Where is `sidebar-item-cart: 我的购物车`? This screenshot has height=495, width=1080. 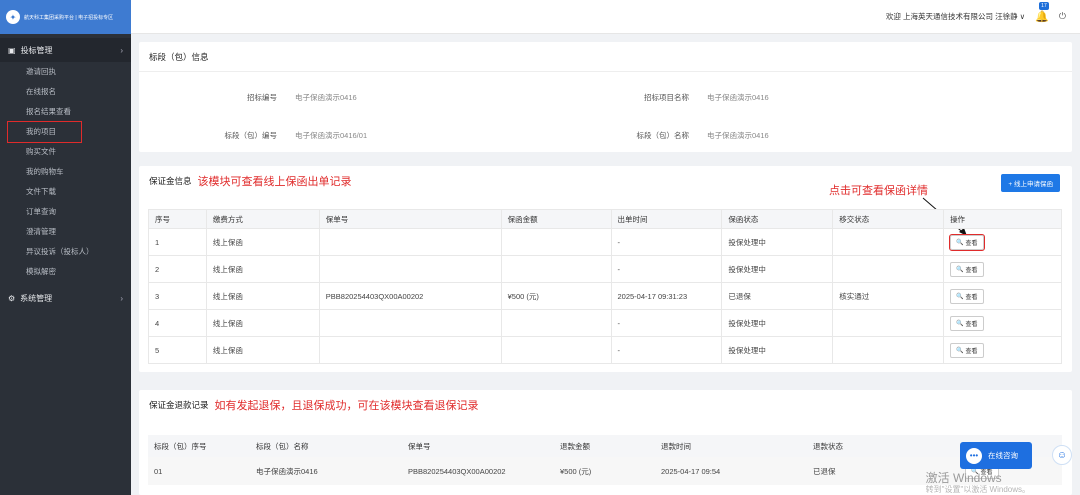 sidebar-item-cart: 我的购物车 is located at coordinates (65, 172).